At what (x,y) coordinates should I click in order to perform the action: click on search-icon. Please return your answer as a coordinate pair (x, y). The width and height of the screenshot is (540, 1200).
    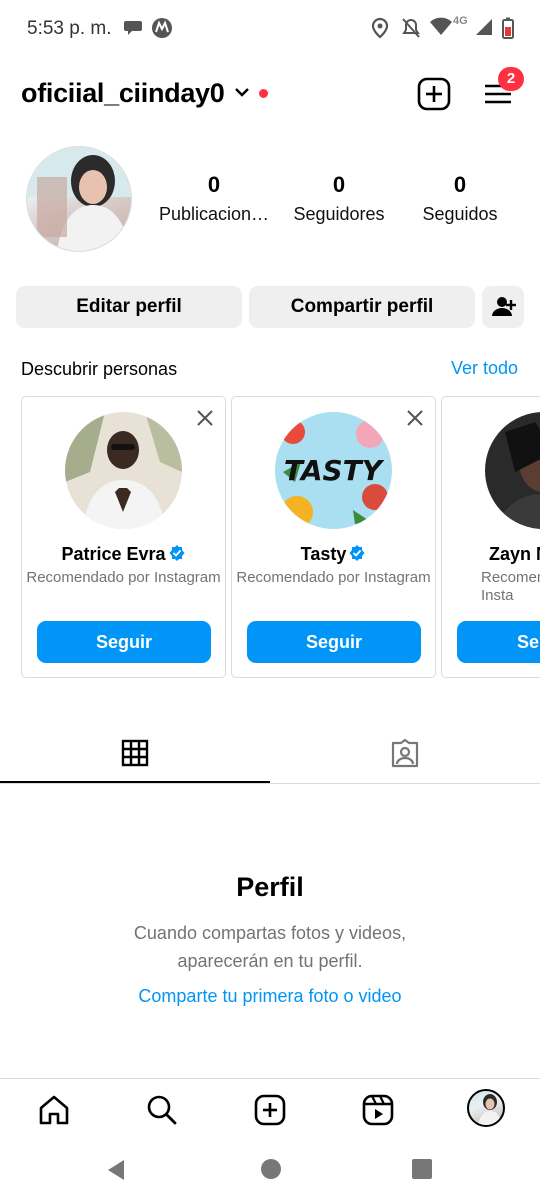
    Looking at the image, I should click on (162, 1110).